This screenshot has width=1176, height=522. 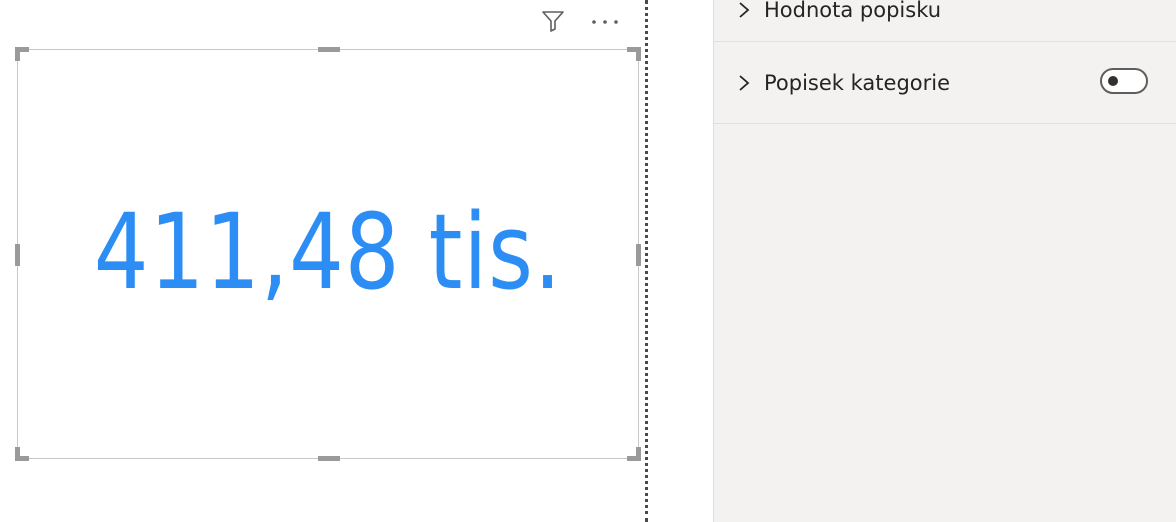 I want to click on card-value: 411,48 tis., so click(x=328, y=252).